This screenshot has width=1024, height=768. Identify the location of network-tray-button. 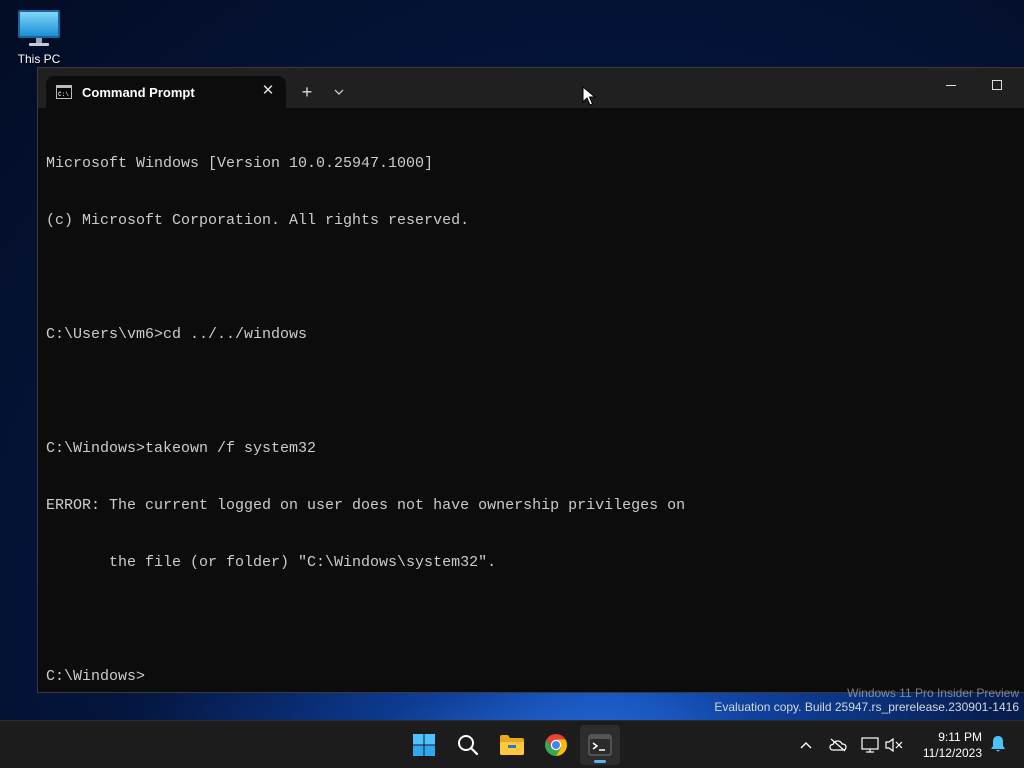
(870, 745).